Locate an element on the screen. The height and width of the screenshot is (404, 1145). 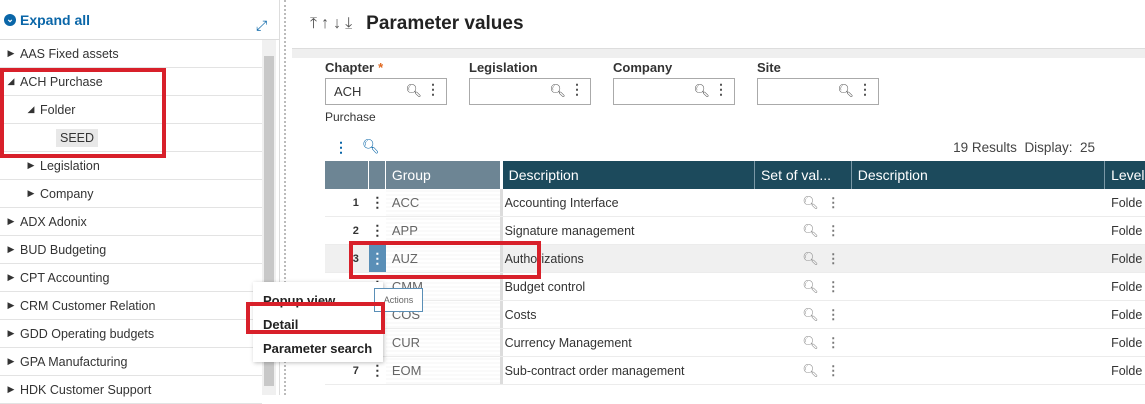
next-record-icon: ↓ is located at coordinates (337, 24).